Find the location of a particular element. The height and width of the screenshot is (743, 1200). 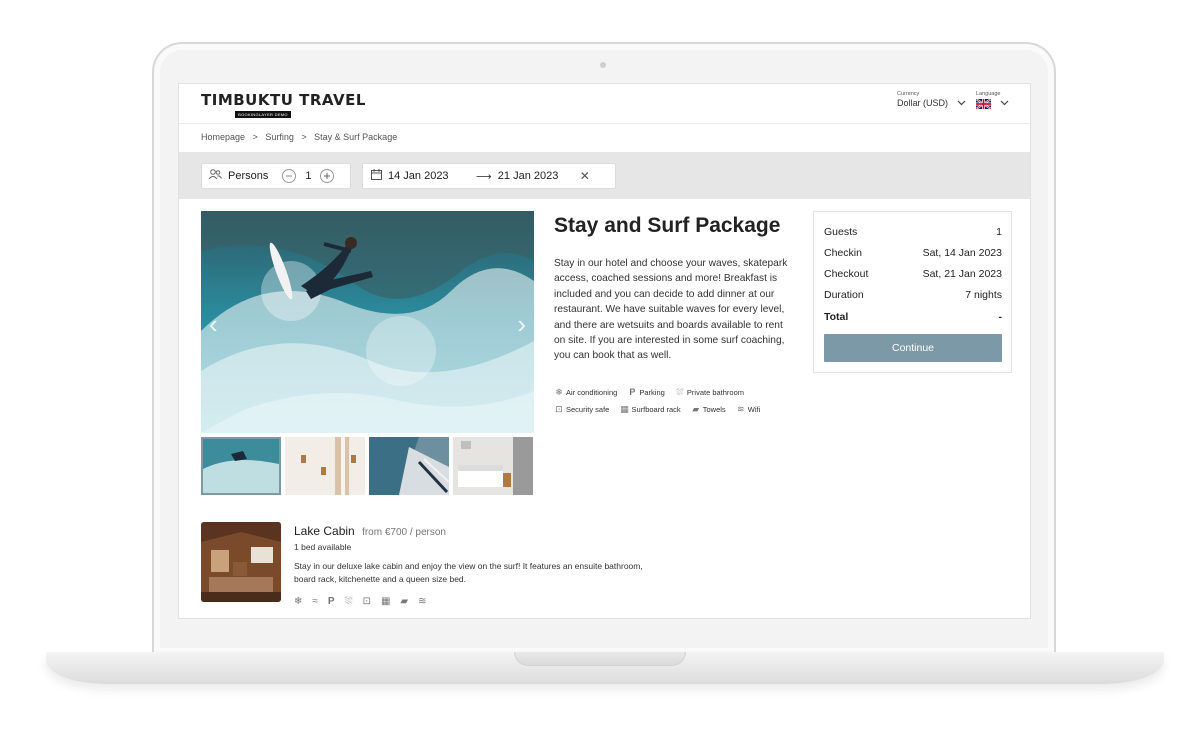

language-selector: Language is located at coordinates (992, 100).